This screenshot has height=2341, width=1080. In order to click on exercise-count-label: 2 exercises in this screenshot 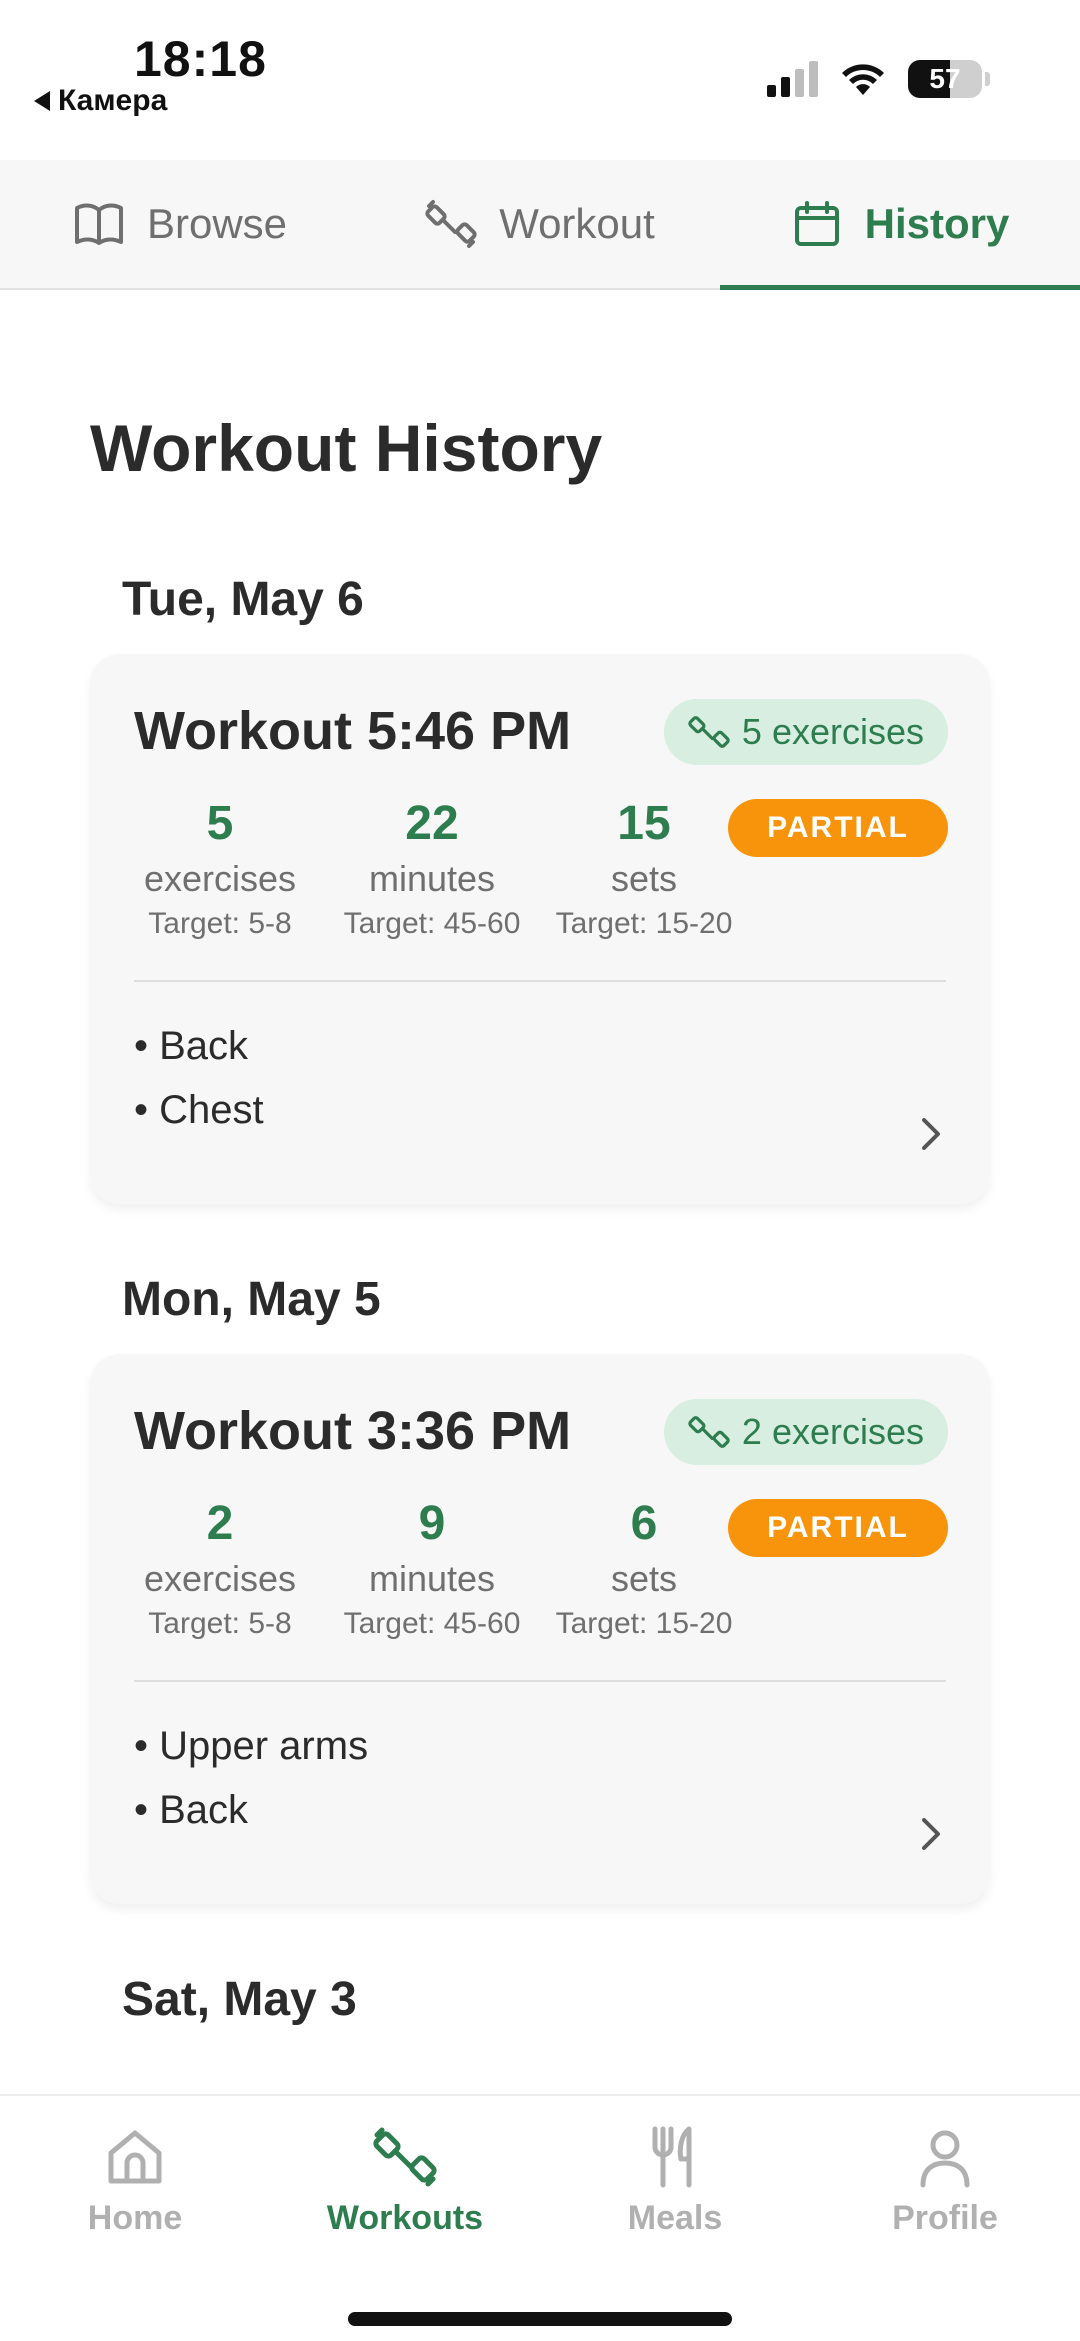, I will do `click(832, 1431)`.